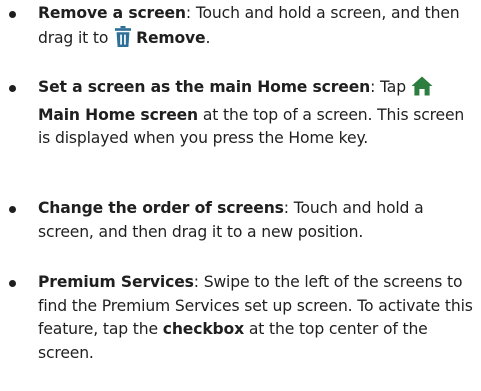 This screenshot has width=481, height=391. Describe the element at coordinates (161, 208) in the screenshot. I see `item-term: Change the order of screens` at that location.